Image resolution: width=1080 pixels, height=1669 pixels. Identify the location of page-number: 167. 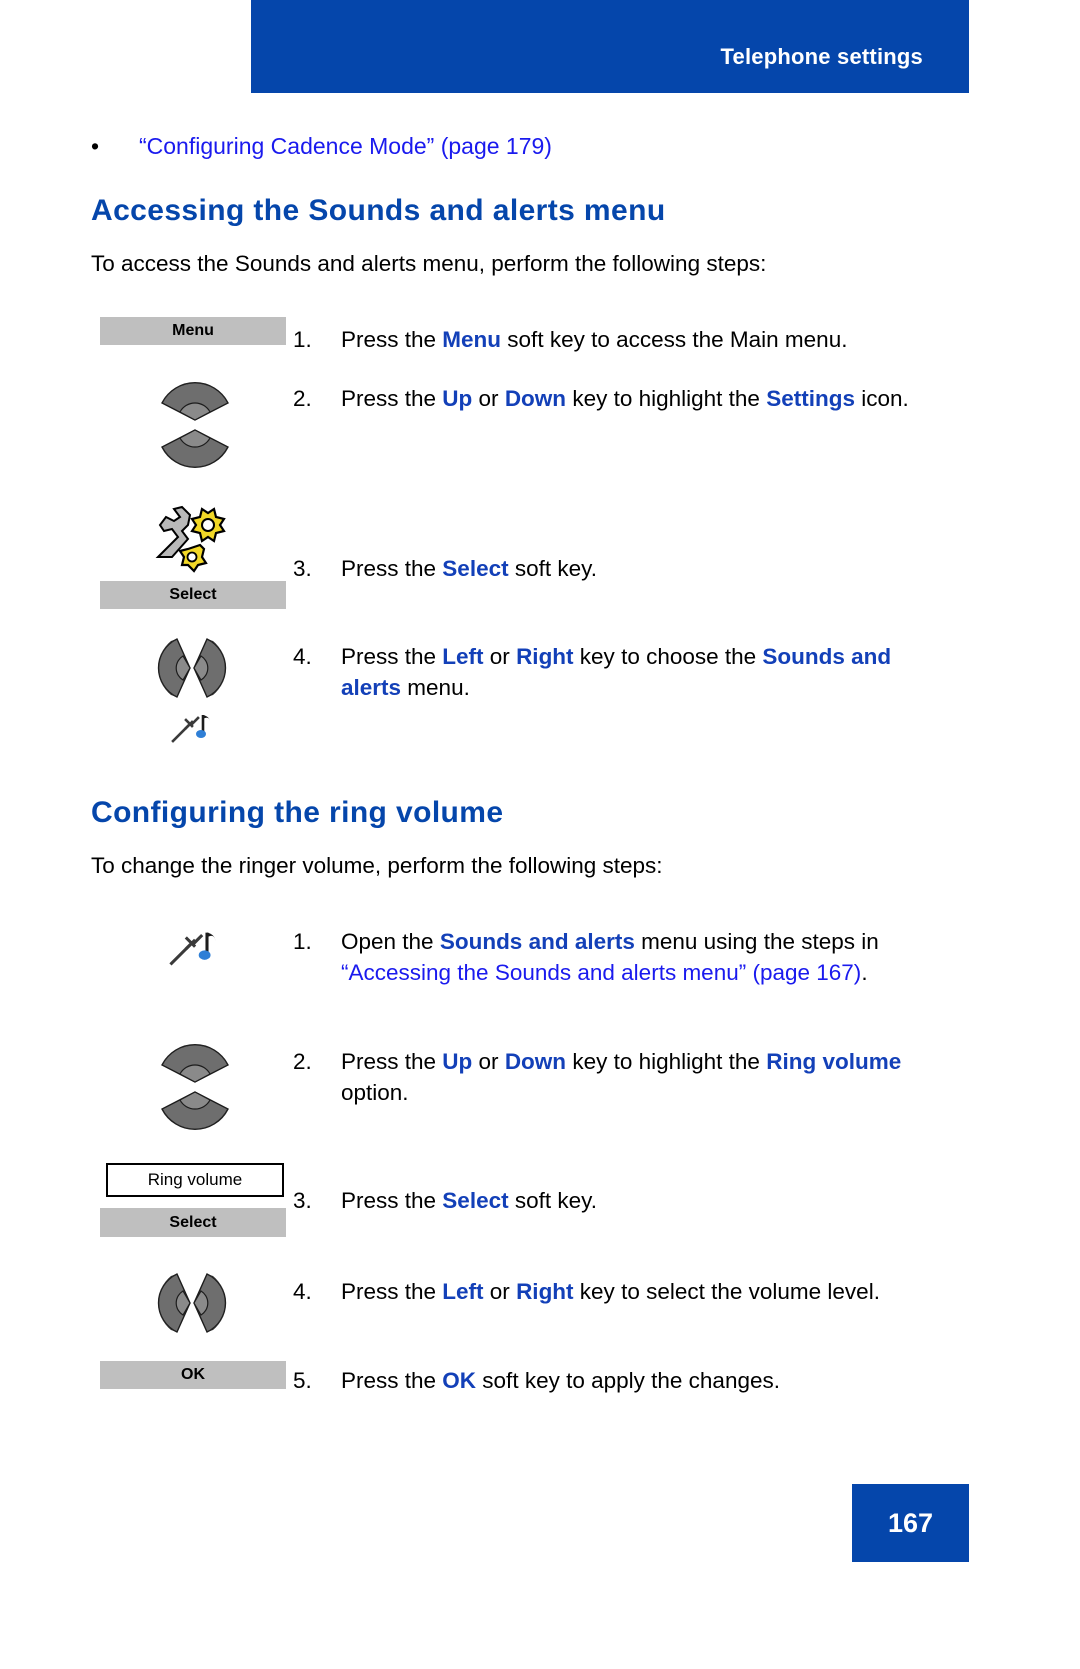
(910, 1522).